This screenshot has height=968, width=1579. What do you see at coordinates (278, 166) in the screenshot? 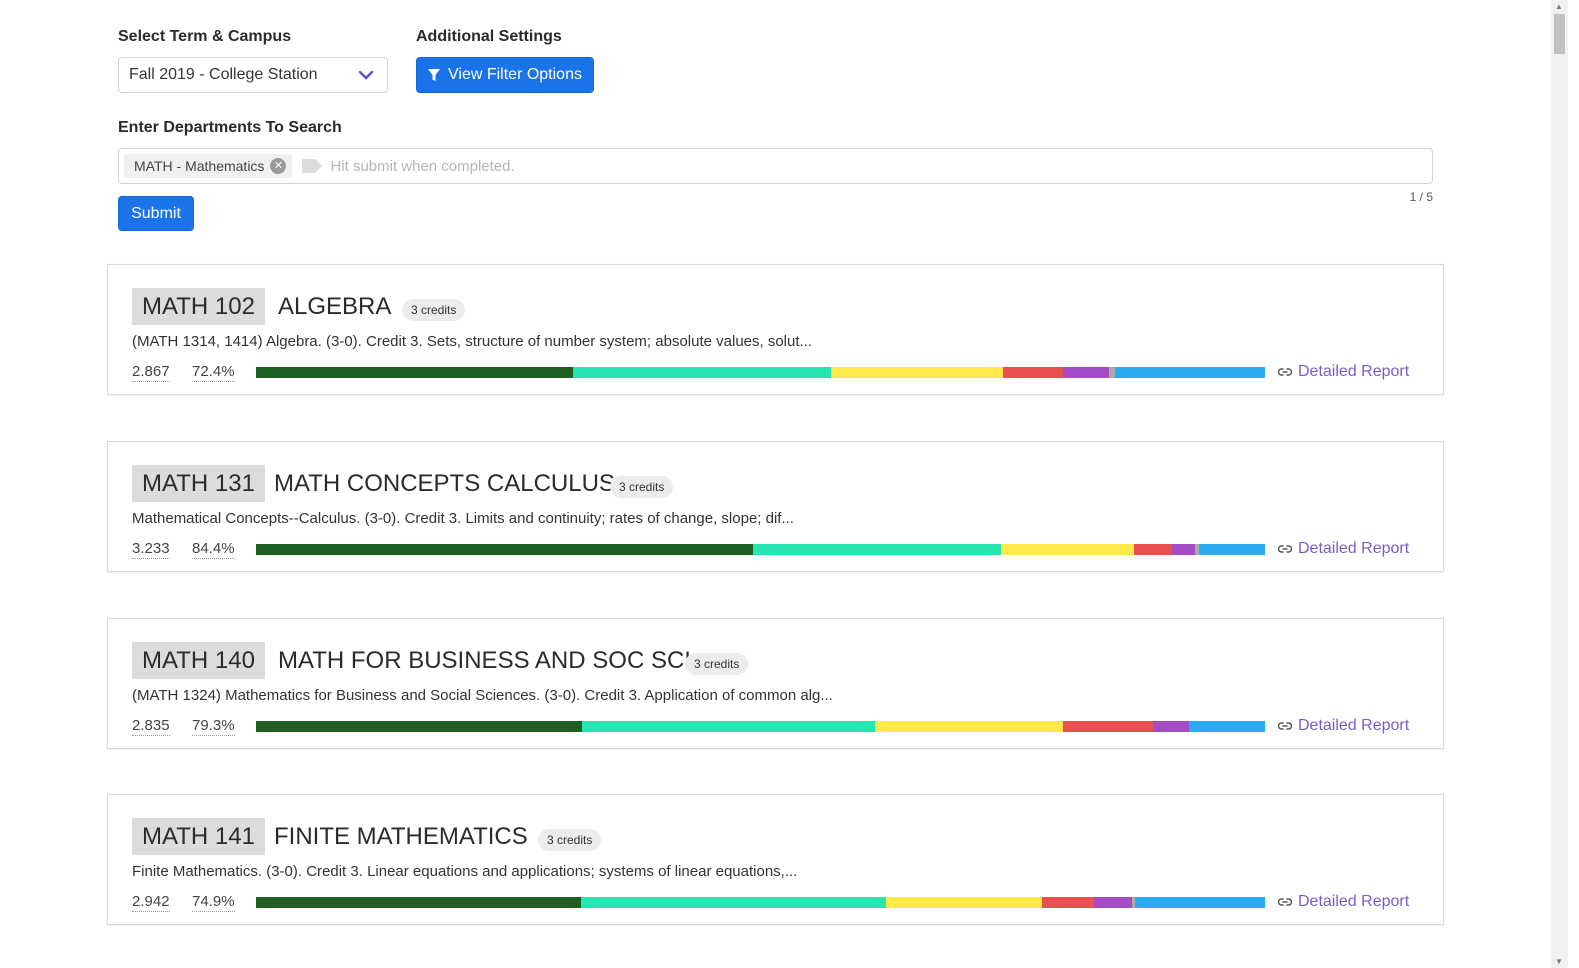
I see `remove-tag-icon: ✕` at bounding box center [278, 166].